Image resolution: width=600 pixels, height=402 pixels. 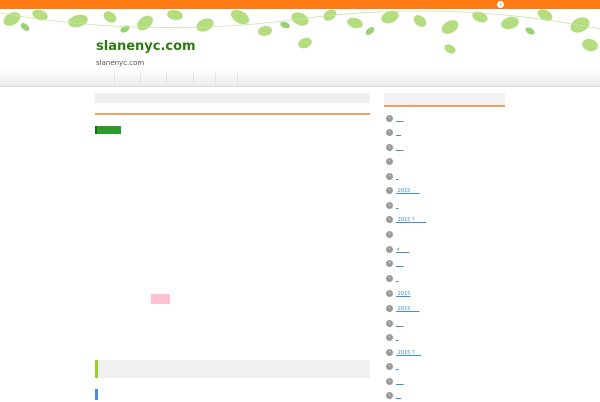 What do you see at coordinates (96, 394) in the screenshot?
I see `subsection-marker` at bounding box center [96, 394].